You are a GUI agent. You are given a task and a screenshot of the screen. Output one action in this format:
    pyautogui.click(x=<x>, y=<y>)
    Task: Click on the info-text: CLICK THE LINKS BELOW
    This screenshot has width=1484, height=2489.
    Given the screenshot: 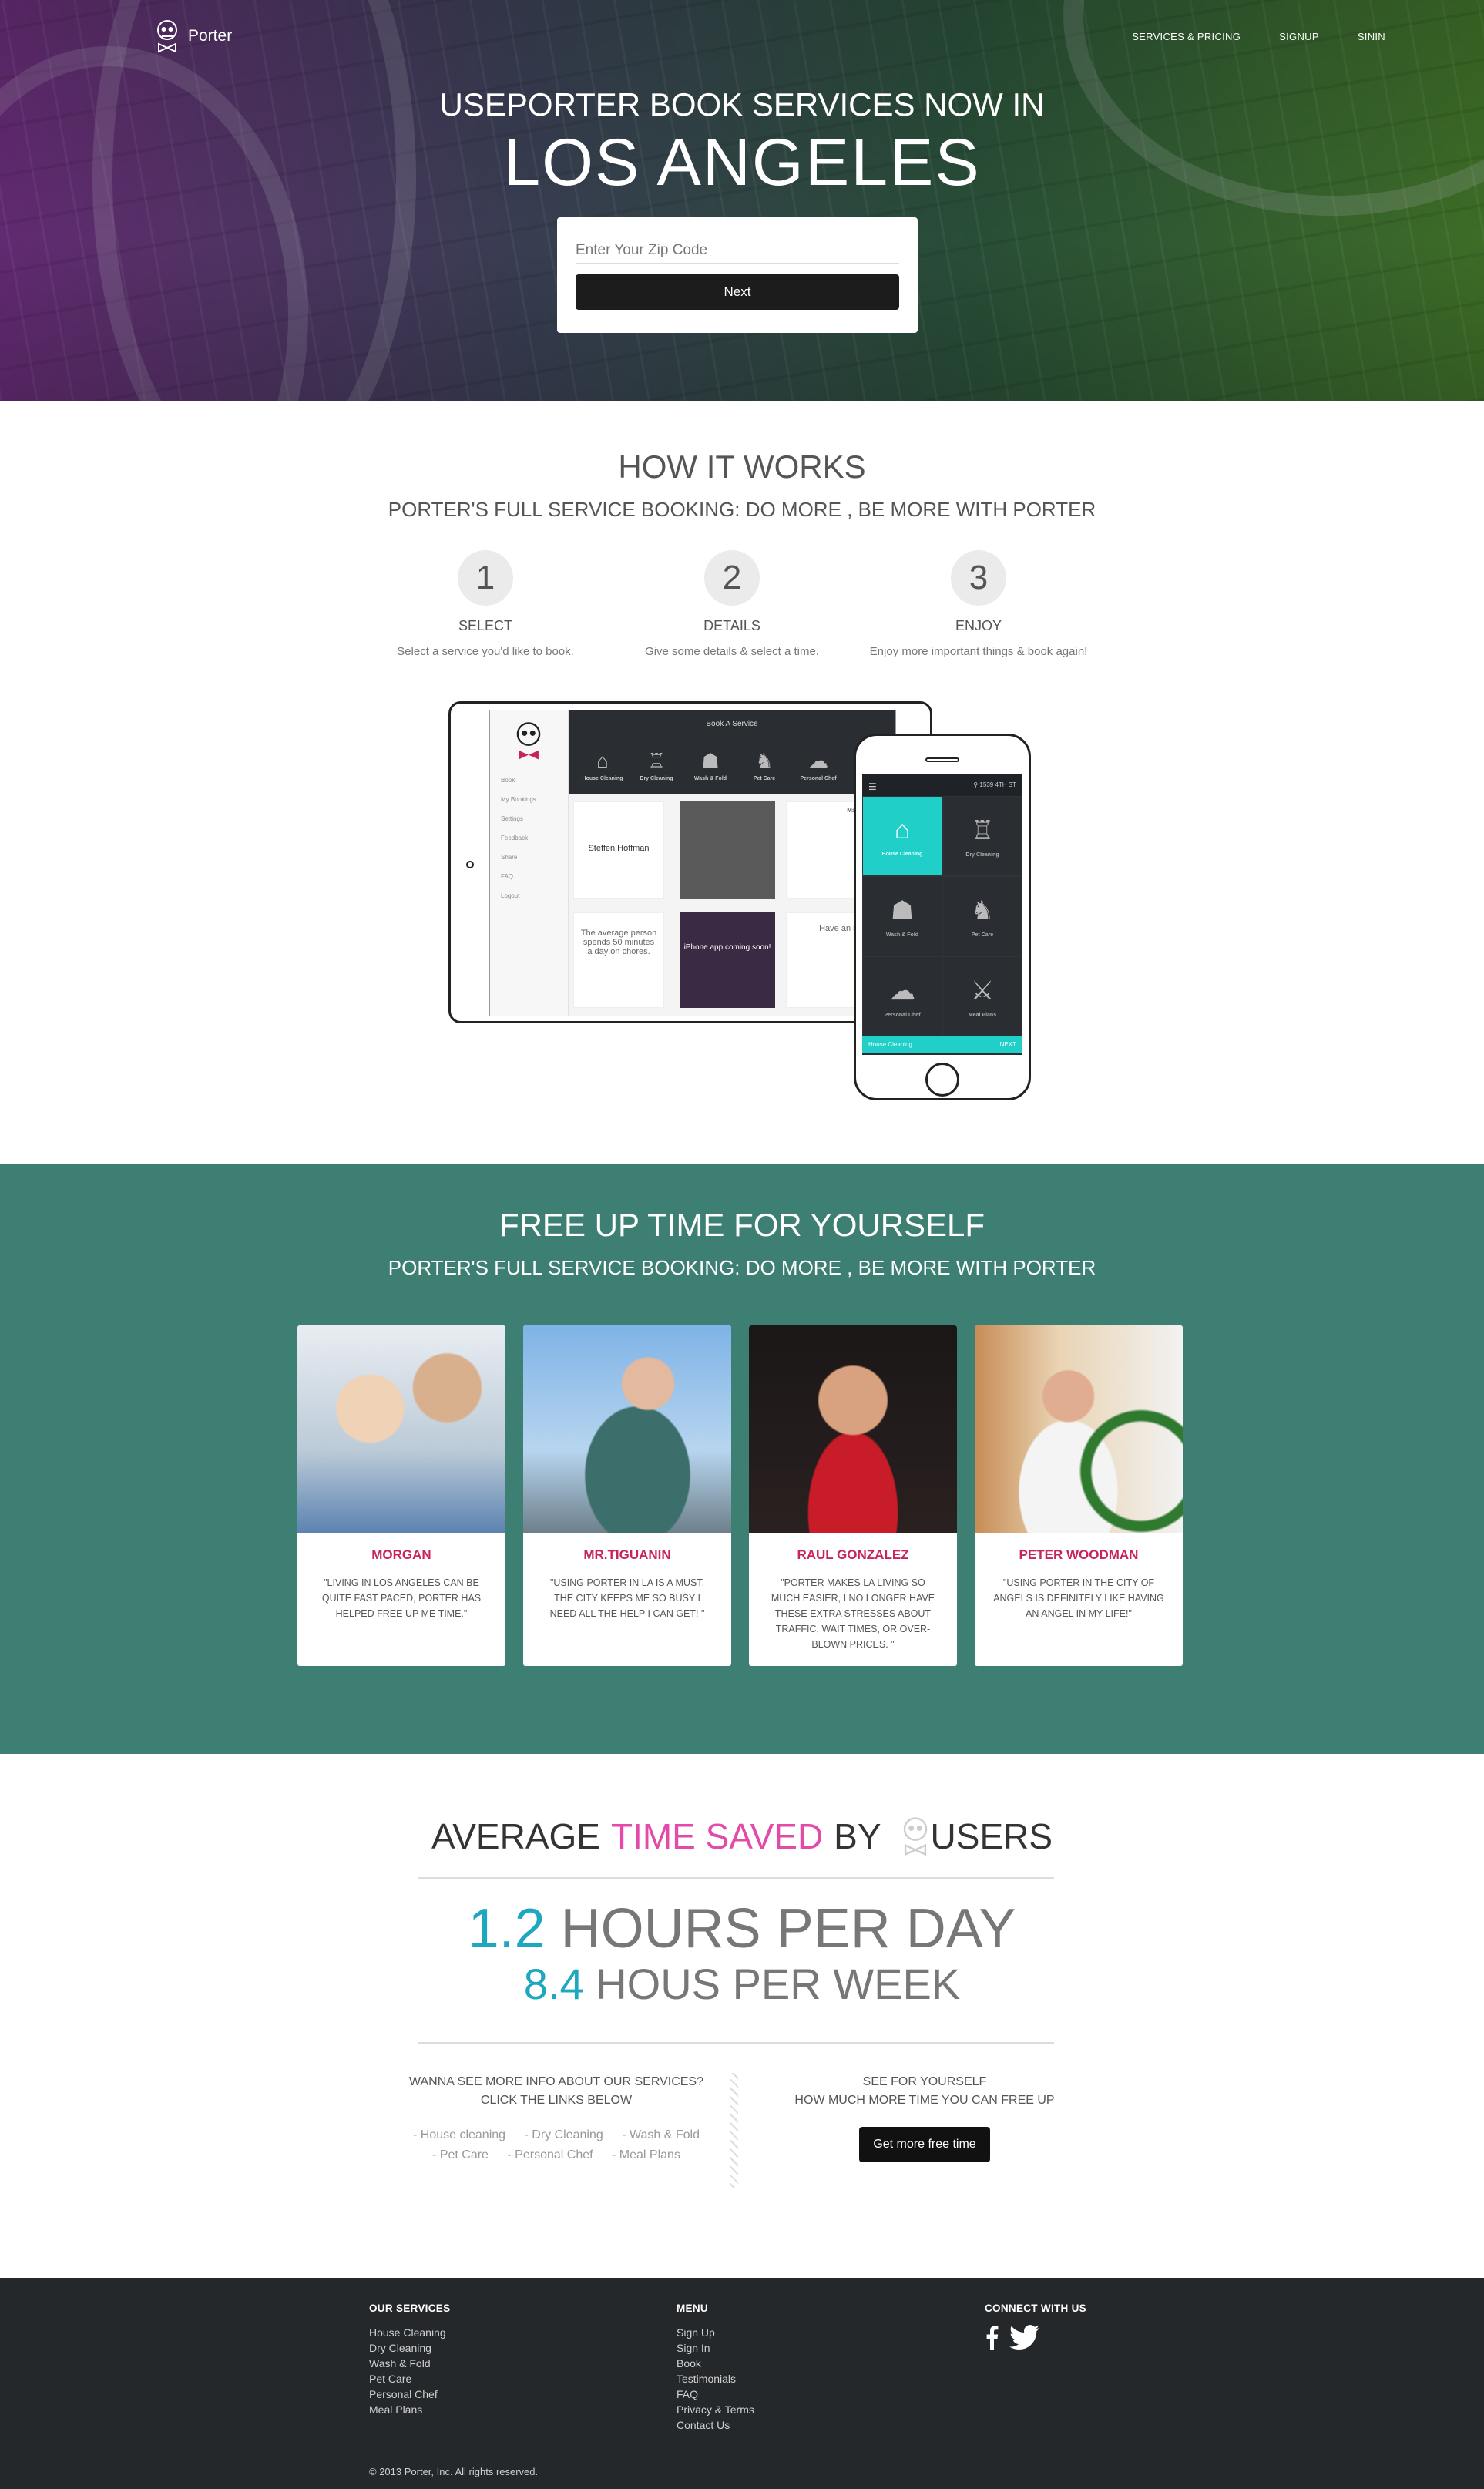 What is the action you would take?
    pyautogui.click(x=556, y=2100)
    